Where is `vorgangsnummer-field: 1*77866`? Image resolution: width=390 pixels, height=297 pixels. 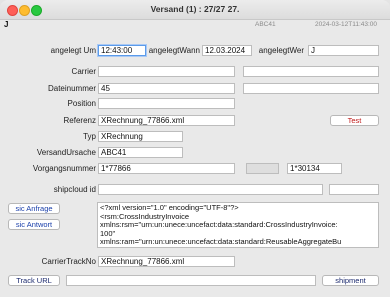
vorgangsnummer-field: 1*77866 is located at coordinates (166, 168).